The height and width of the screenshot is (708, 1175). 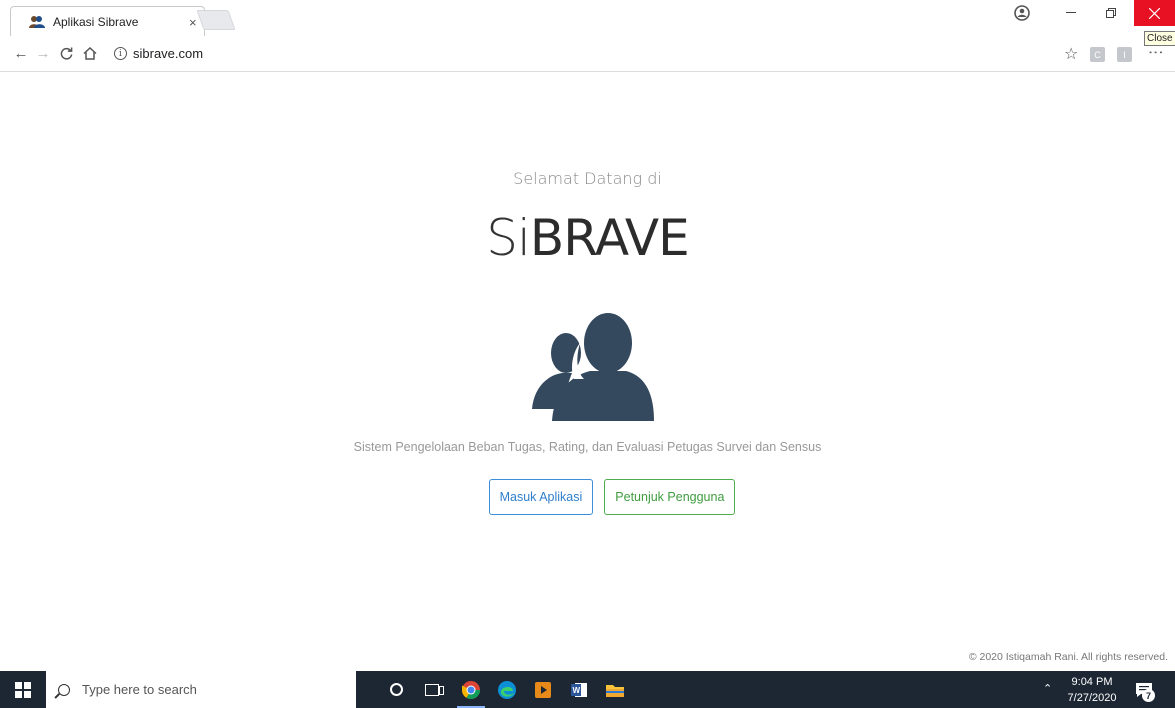 What do you see at coordinates (43, 53) in the screenshot?
I see `forward-arrow-icon: →` at bounding box center [43, 53].